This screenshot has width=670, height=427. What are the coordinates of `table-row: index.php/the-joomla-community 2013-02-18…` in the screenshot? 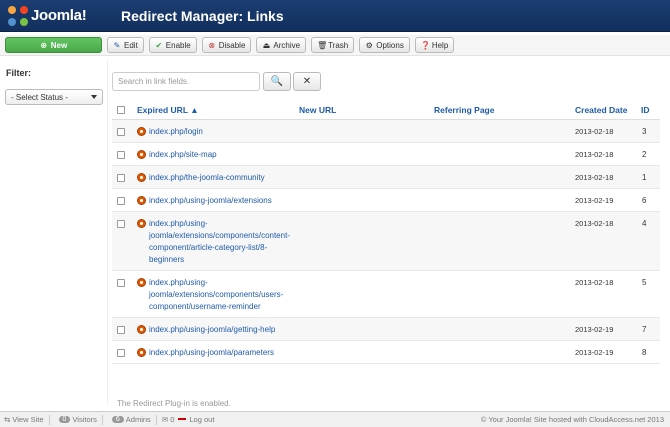 It's located at (386, 177).